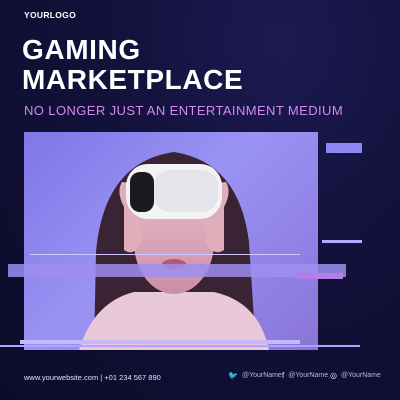 The width and height of the screenshot is (400, 400). Describe the element at coordinates (186, 191) in the screenshot. I see `vr-headset-shade` at that location.